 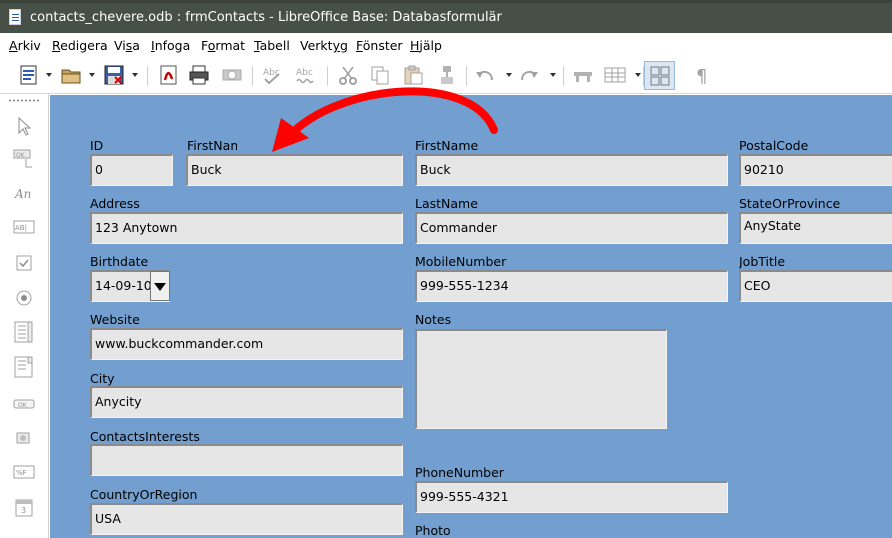 I want to click on undo-icon, so click(x=485, y=75).